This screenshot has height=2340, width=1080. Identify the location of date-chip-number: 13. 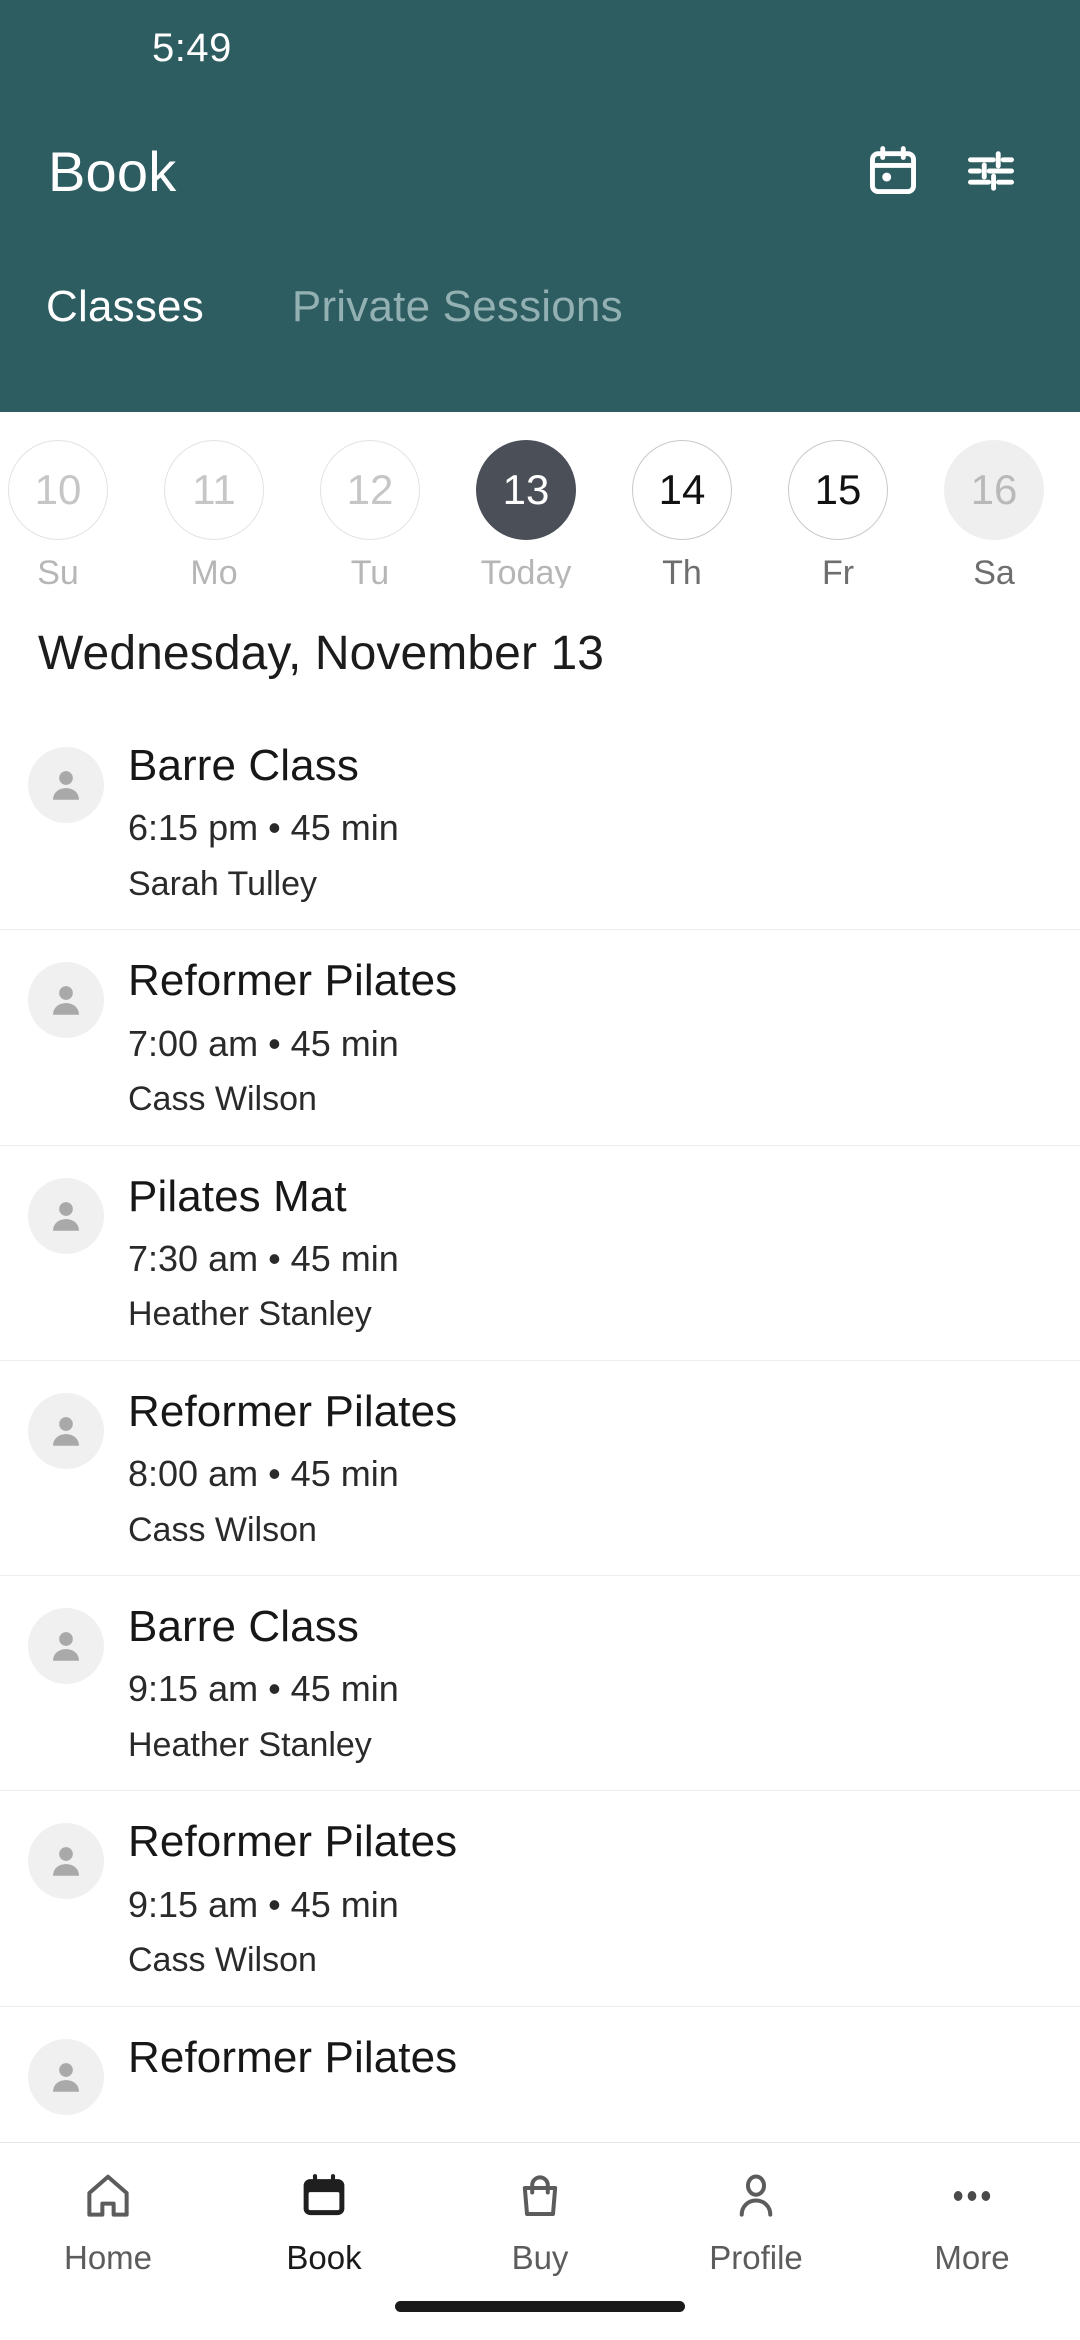
(526, 490).